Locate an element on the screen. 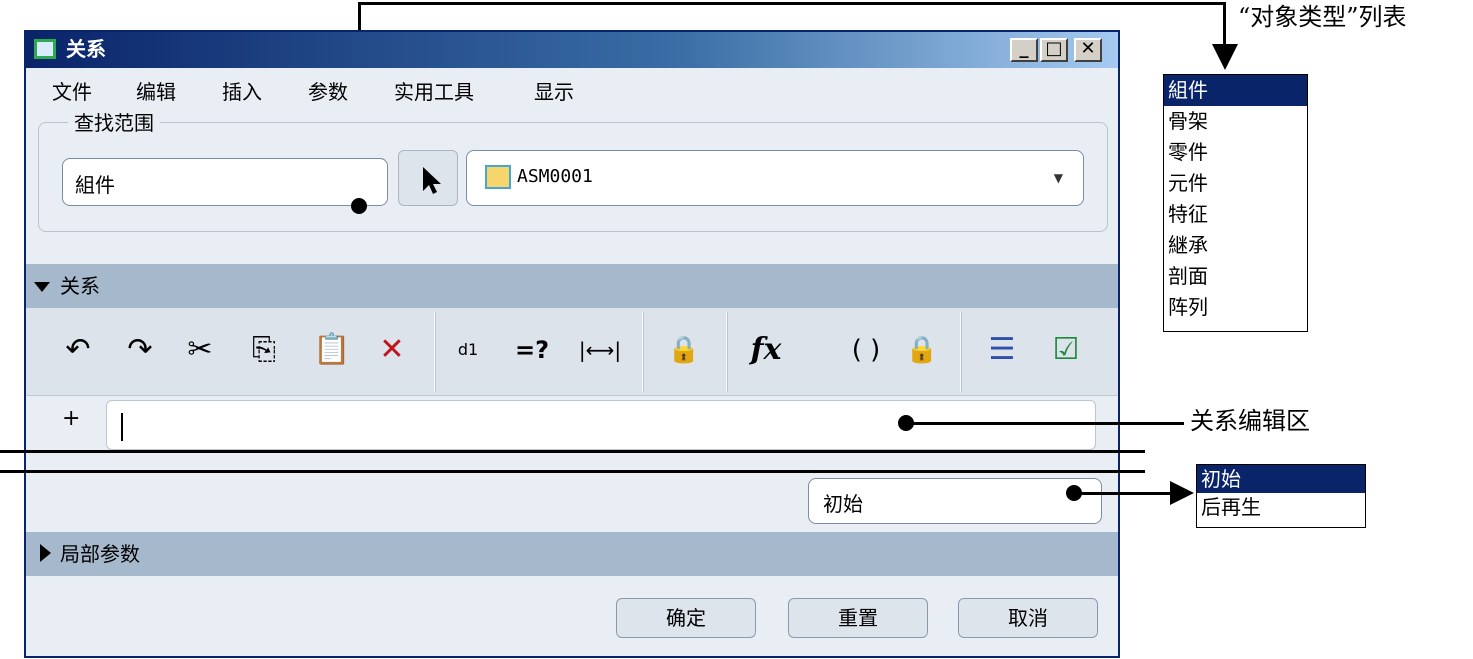 The width and height of the screenshot is (1473, 659). relations-section-label: 关系 is located at coordinates (80, 286).